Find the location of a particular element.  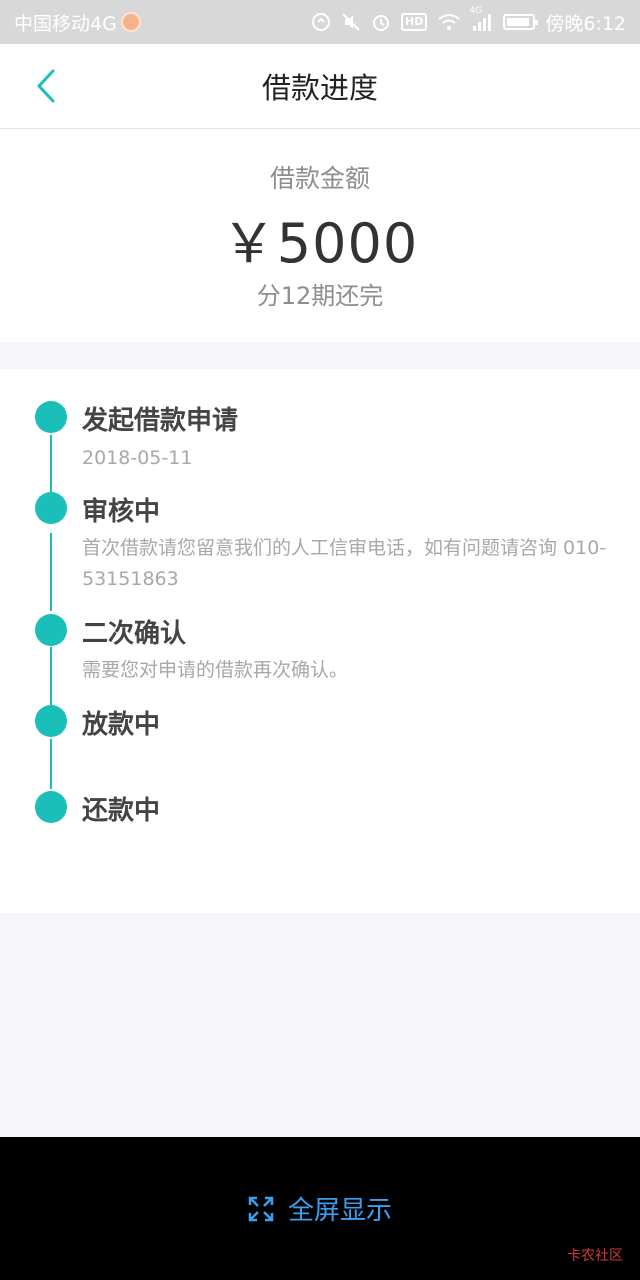

step-title: 发起借款申请 is located at coordinates (160, 421).